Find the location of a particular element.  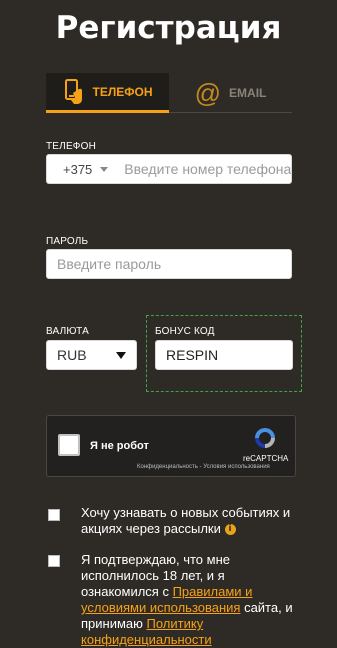

currency-select: RUB is located at coordinates (91, 355).